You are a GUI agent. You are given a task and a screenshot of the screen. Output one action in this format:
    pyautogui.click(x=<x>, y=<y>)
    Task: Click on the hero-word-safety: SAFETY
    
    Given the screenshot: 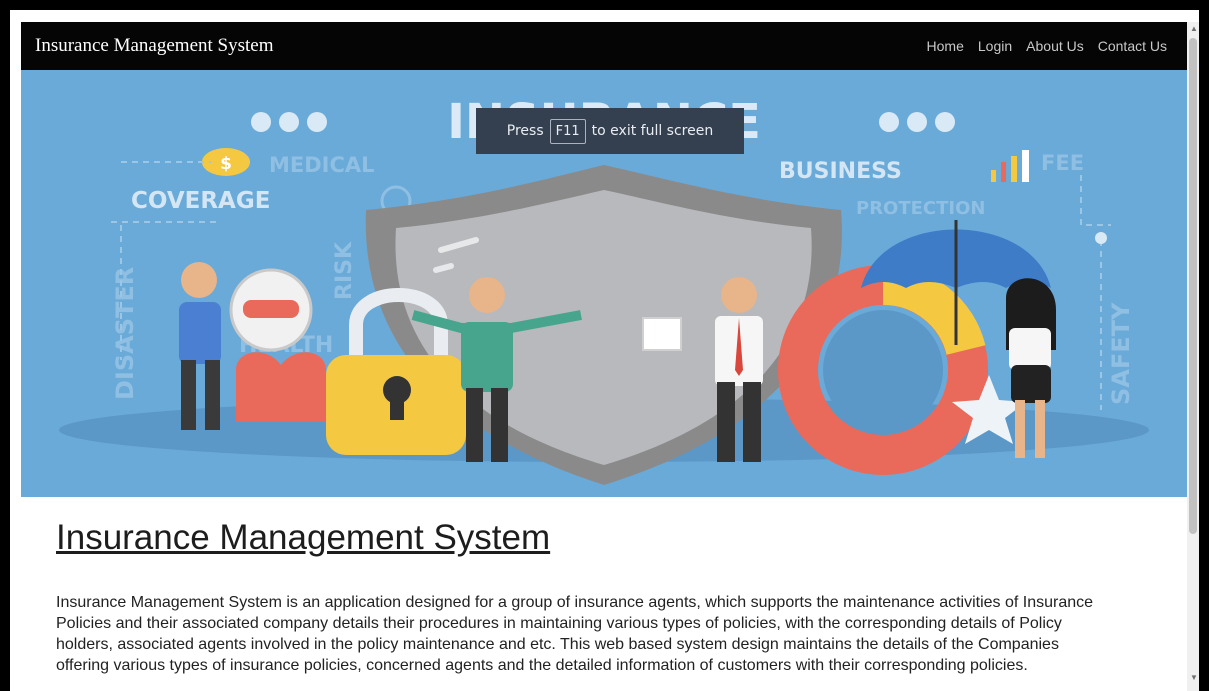 What is the action you would take?
    pyautogui.click(x=1121, y=353)
    